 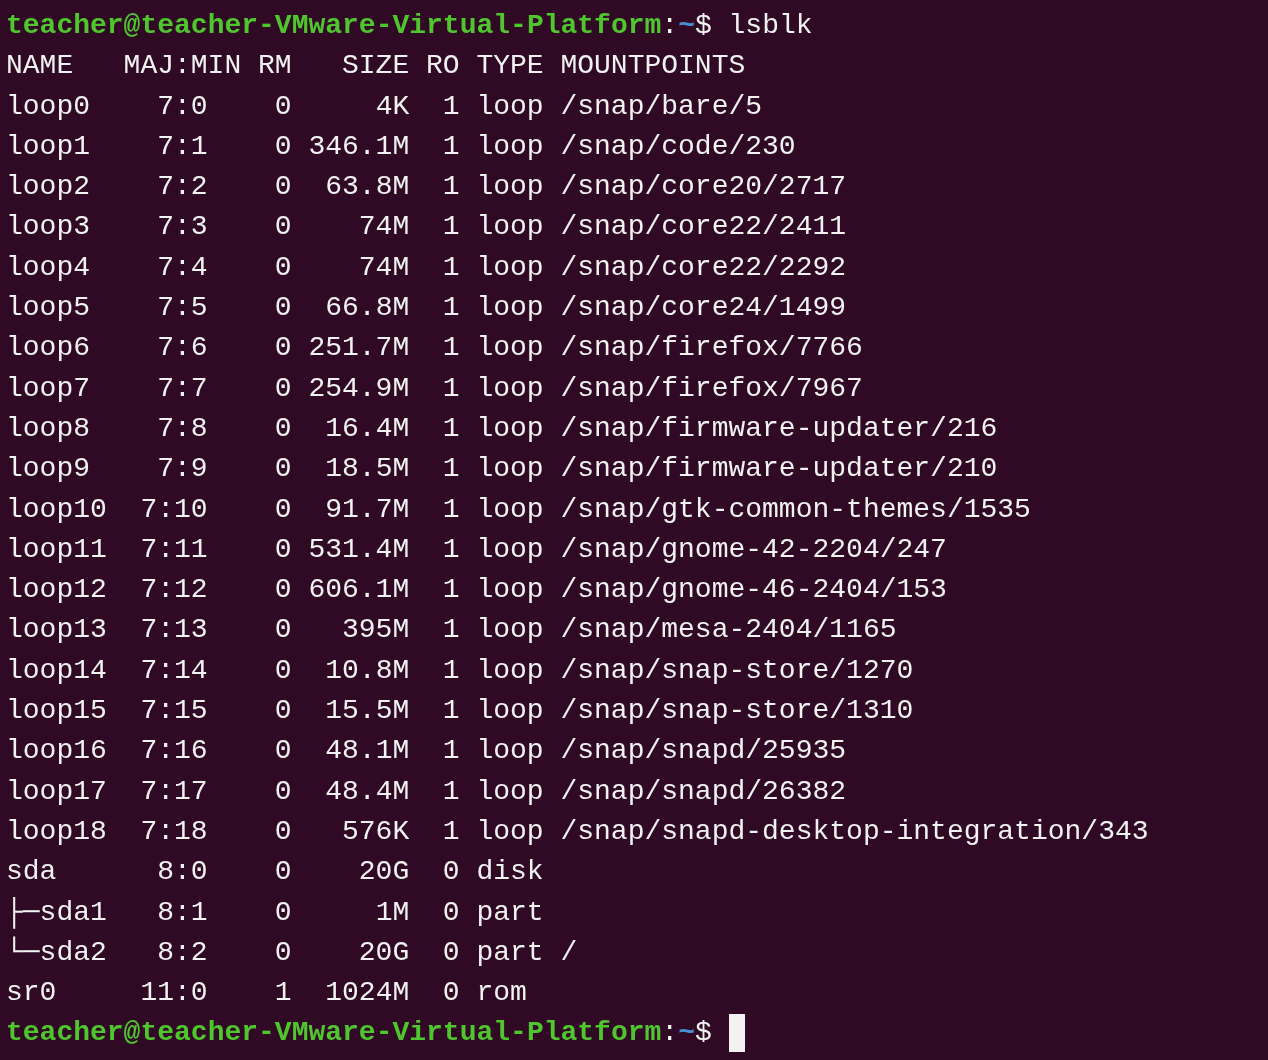 What do you see at coordinates (56, 791) in the screenshot?
I see `table-cell-text: loop17` at bounding box center [56, 791].